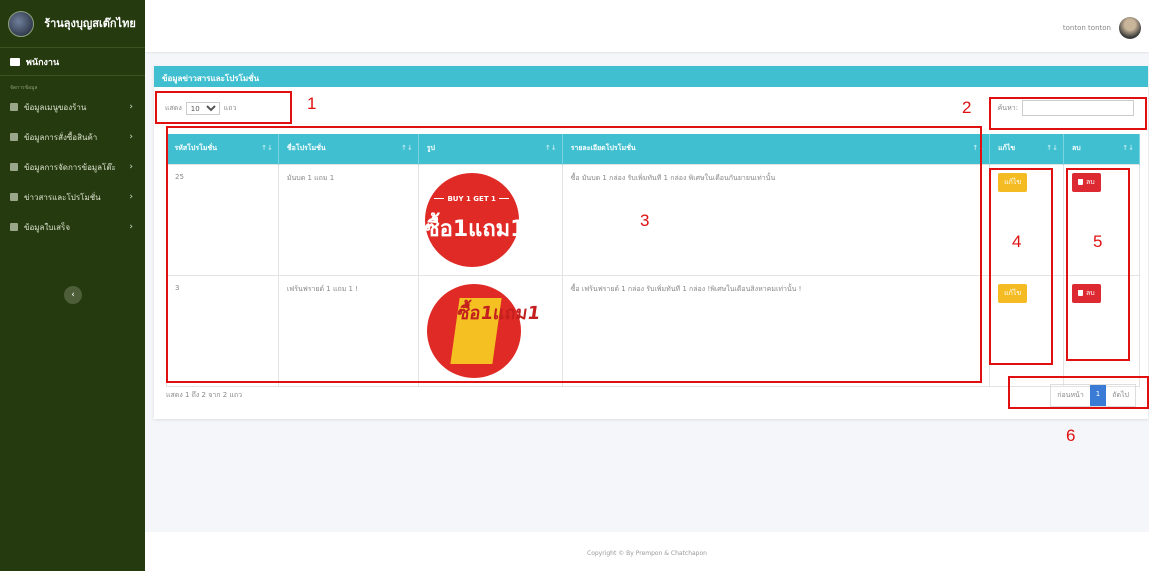 Image resolution: width=1149 pixels, height=571 pixels. I want to click on annotation-number-5: 5, so click(1098, 241).